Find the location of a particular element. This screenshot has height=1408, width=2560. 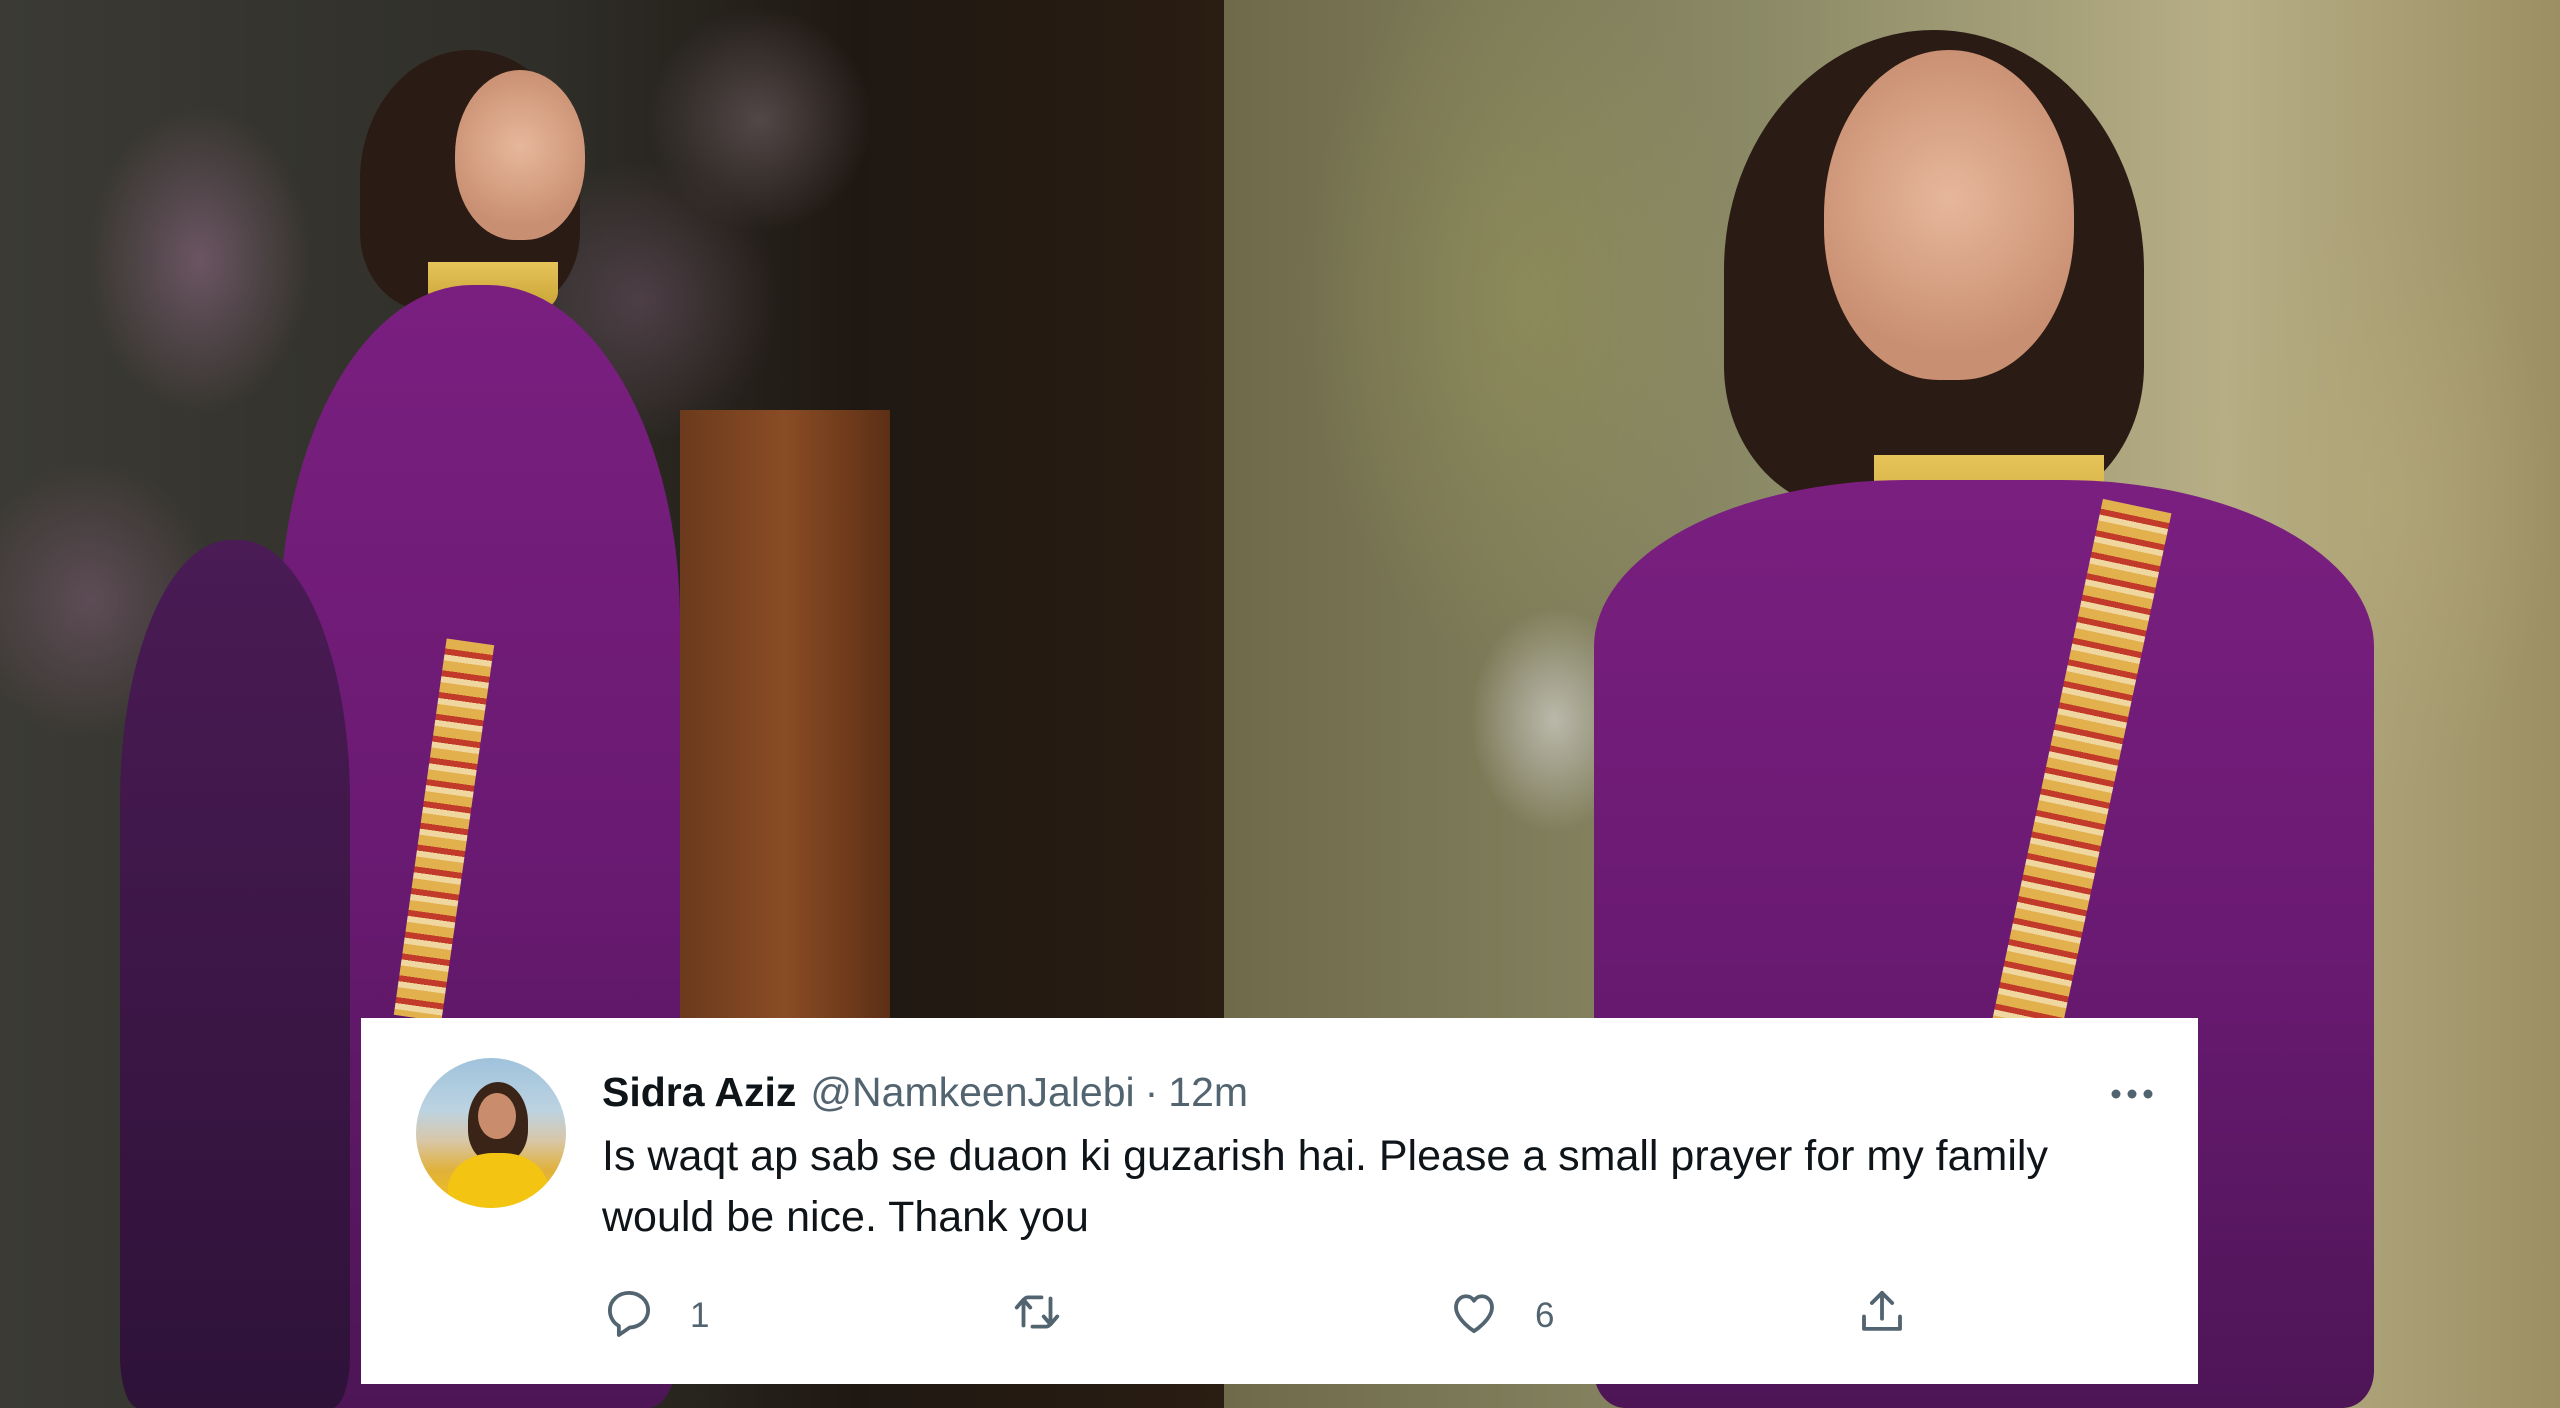

avatar is located at coordinates (491, 1133).